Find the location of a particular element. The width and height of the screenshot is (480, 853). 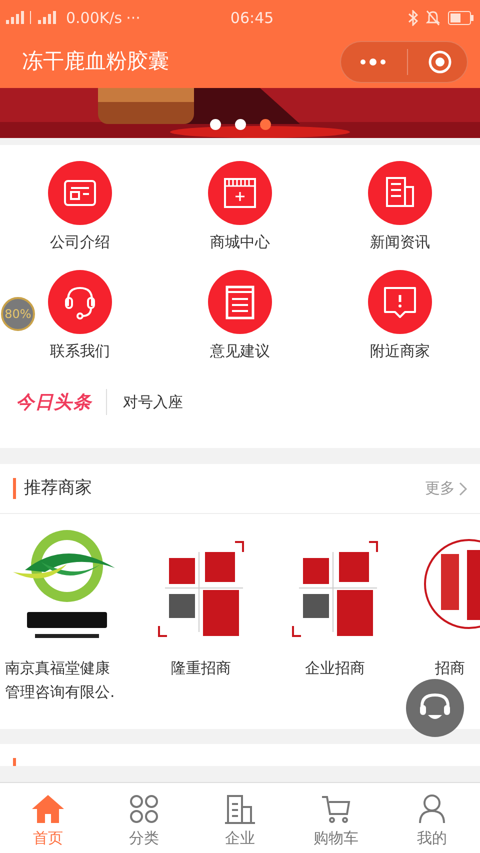

newspaper-icon is located at coordinates (400, 193).